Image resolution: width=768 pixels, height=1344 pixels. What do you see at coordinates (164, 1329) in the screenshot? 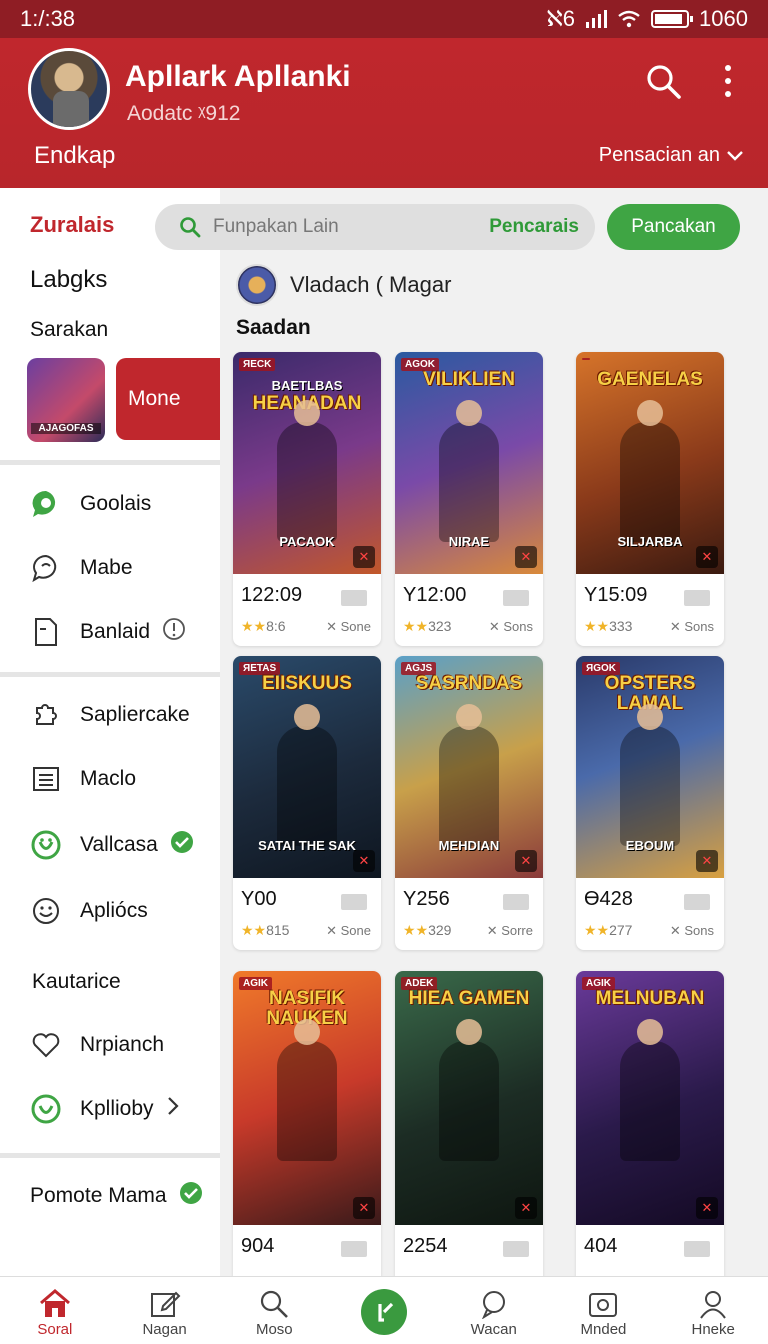
I see `nav-label: Nagan` at bounding box center [164, 1329].